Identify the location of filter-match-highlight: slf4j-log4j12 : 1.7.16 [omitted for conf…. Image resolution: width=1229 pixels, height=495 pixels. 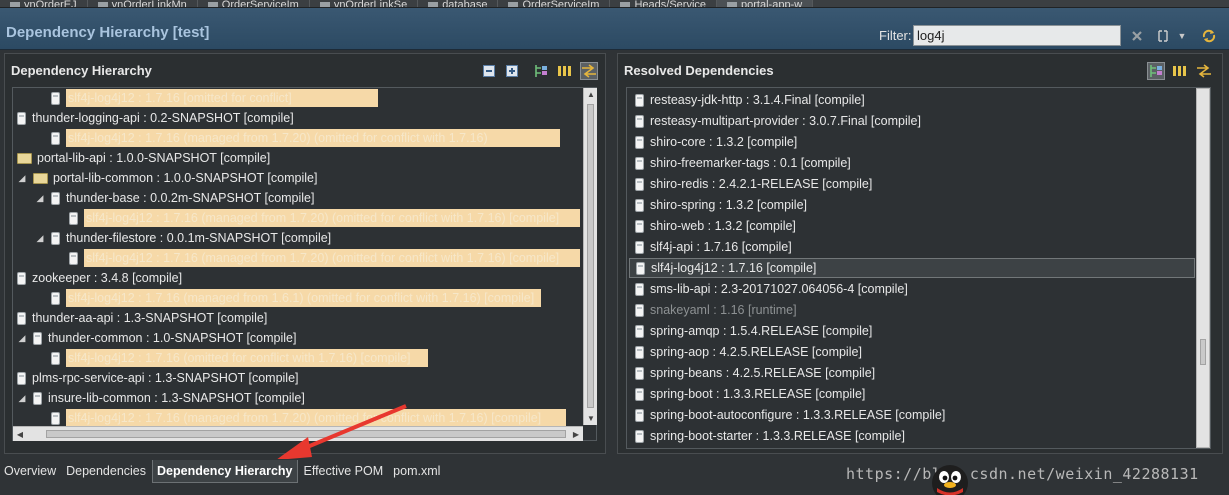
(222, 98).